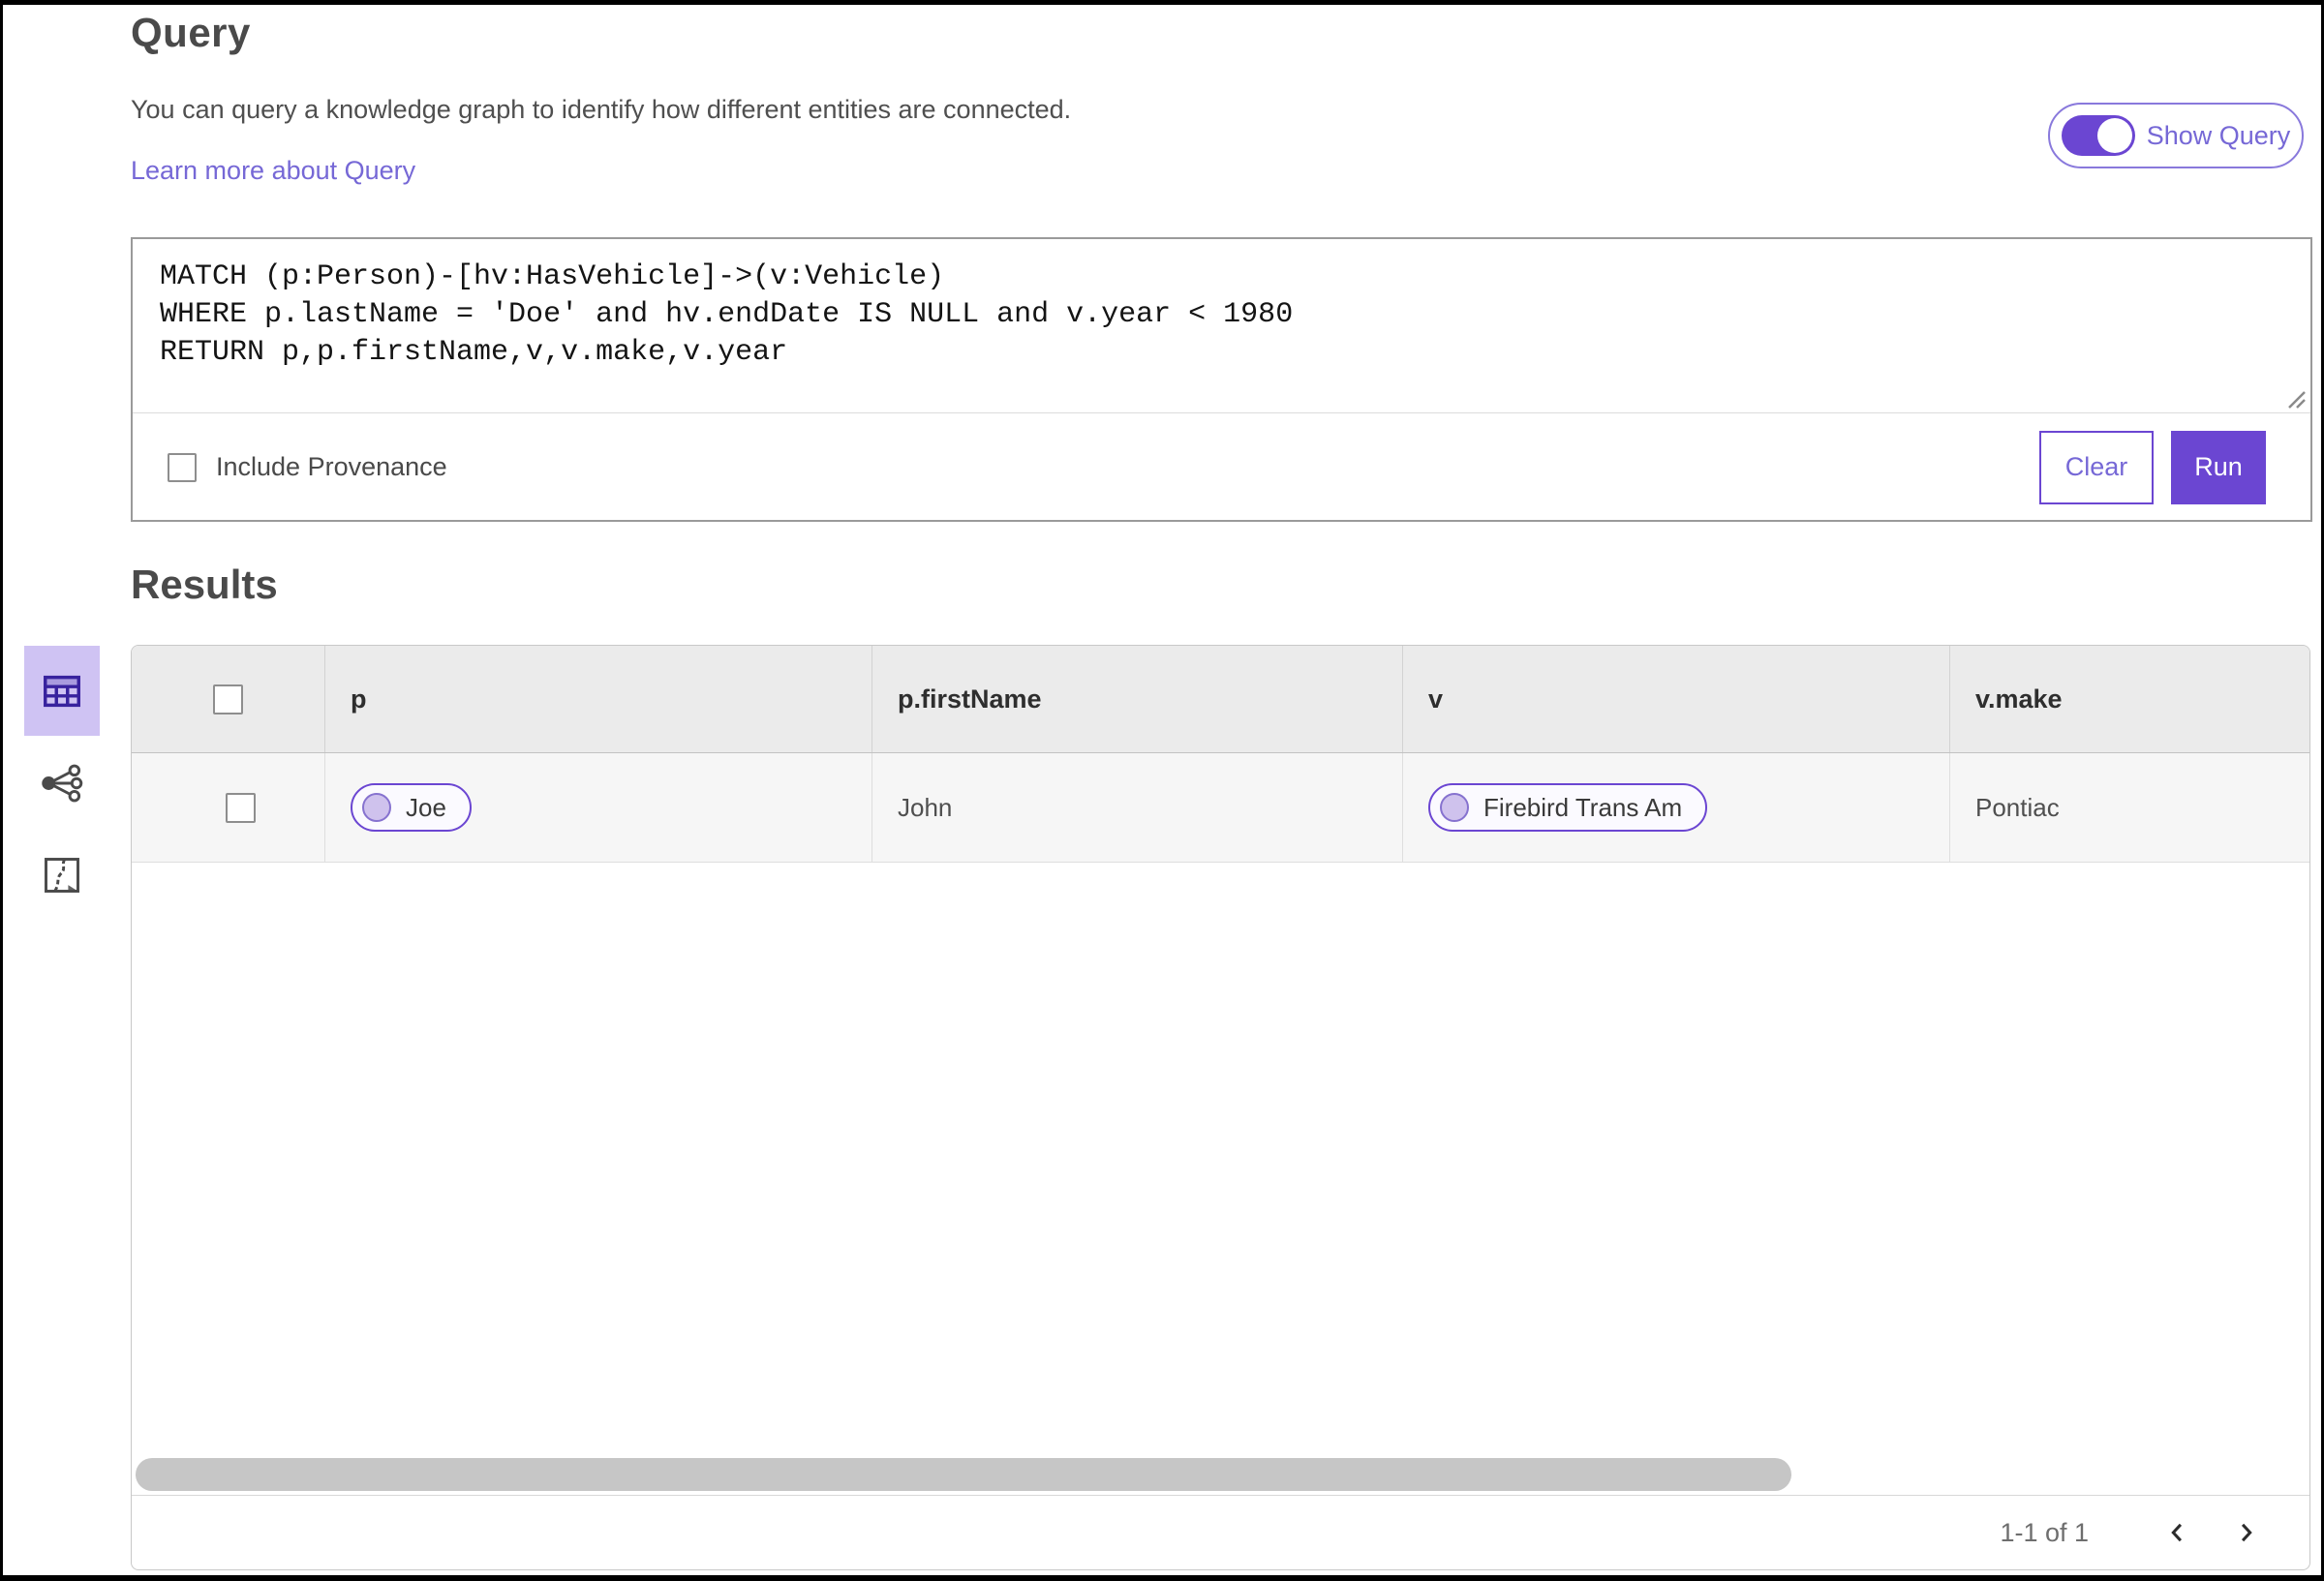 The image size is (2324, 1581). I want to click on row-cell-select, so click(229, 807).